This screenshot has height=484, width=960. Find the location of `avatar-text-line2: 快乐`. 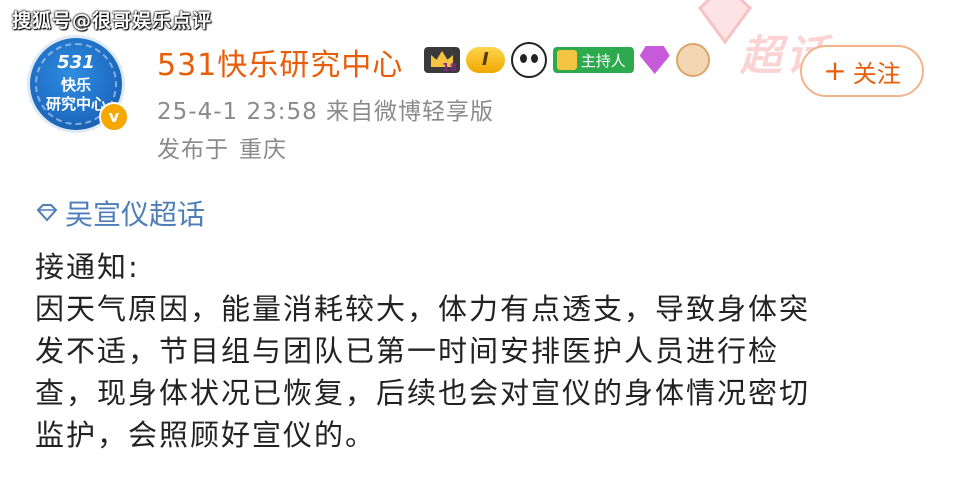

avatar-text-line2: 快乐 is located at coordinates (75, 85).